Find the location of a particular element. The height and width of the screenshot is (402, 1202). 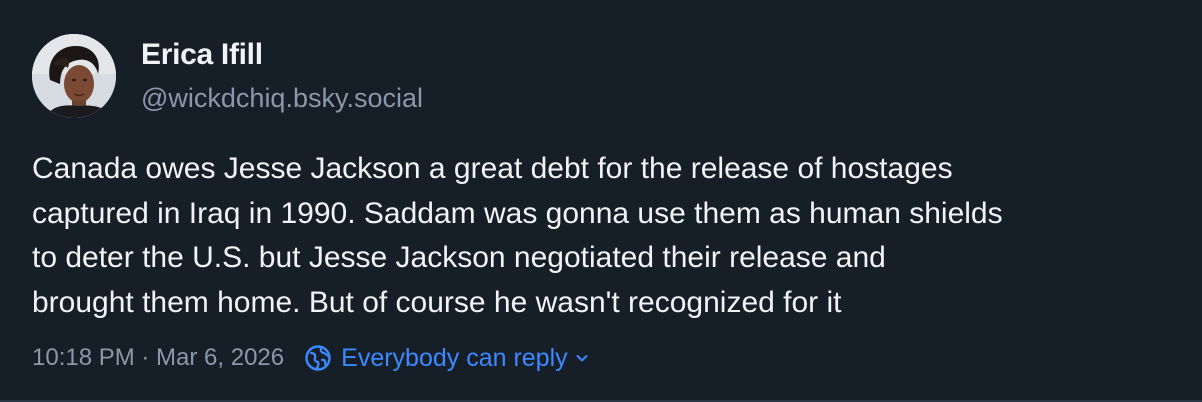

reply-setting-button: Everybody can reply is located at coordinates (446, 358).